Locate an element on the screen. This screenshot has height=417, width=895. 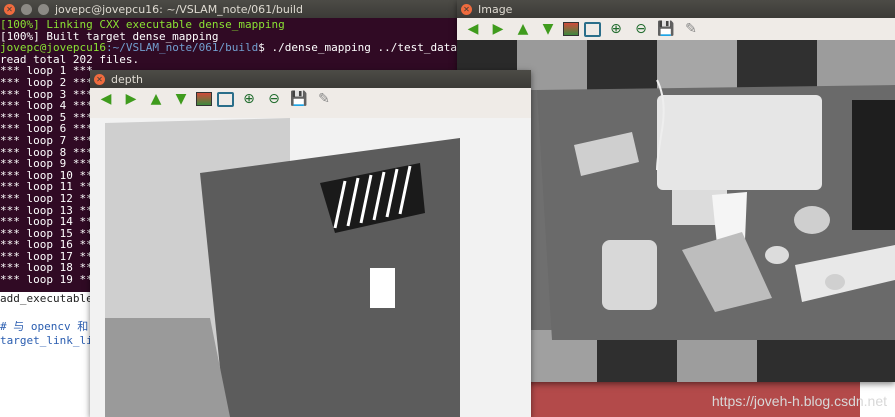
watermark: https://joveh-h.blog.csdn.net is located at coordinates (799, 401).